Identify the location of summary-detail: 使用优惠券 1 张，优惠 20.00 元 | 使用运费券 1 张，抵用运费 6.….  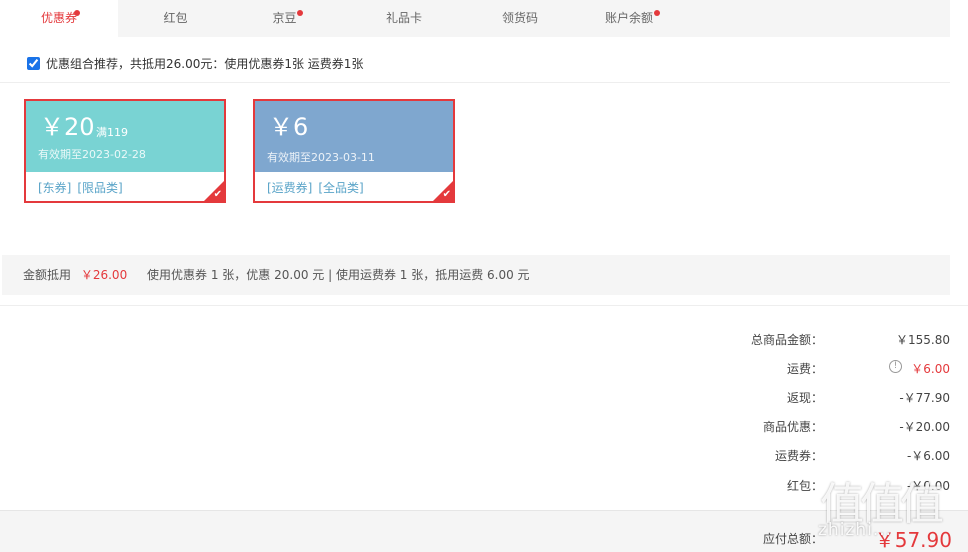
(338, 275).